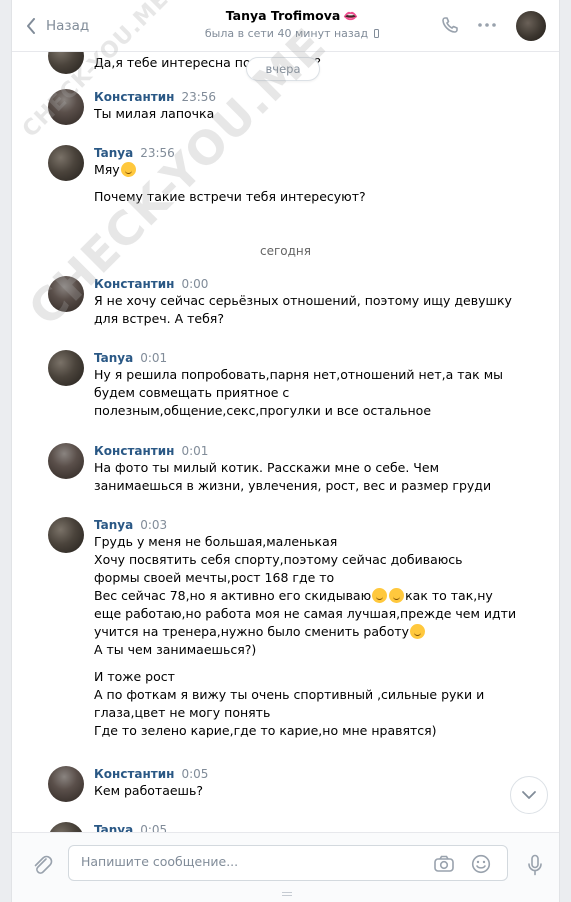 The width and height of the screenshot is (571, 902). What do you see at coordinates (294, 774) in the screenshot?
I see `message-author: Константин 0:05` at bounding box center [294, 774].